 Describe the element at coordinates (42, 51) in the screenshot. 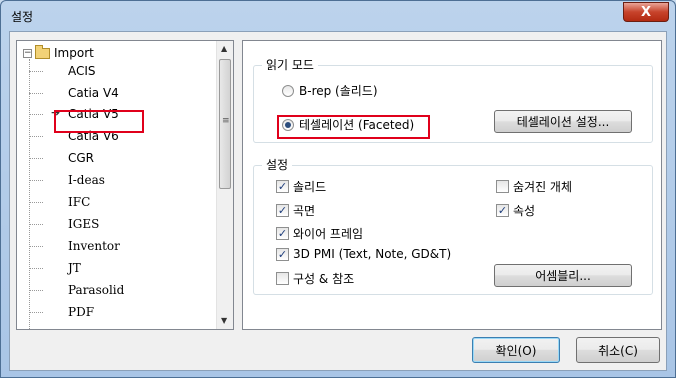

I see `folder-icon` at that location.